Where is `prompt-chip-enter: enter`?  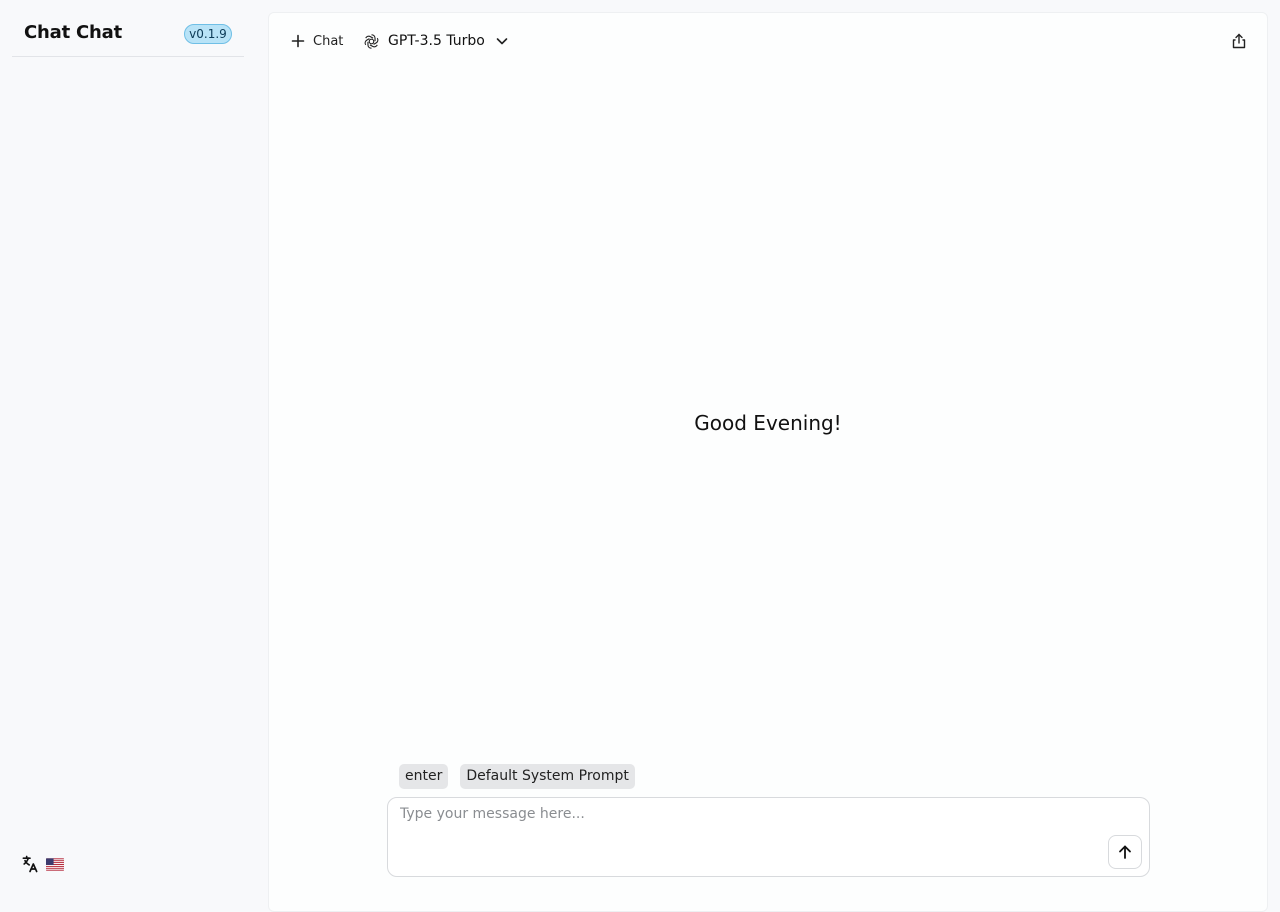 prompt-chip-enter: enter is located at coordinates (424, 776).